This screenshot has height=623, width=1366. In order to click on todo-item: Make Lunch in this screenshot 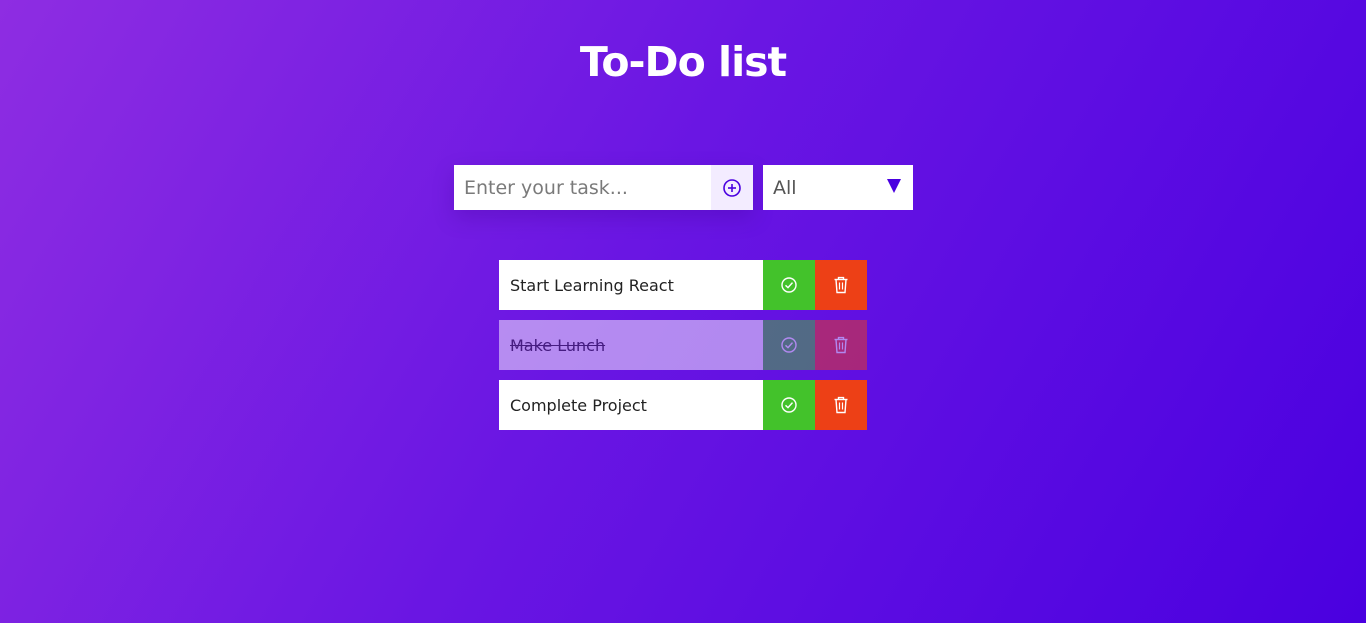, I will do `click(683, 345)`.